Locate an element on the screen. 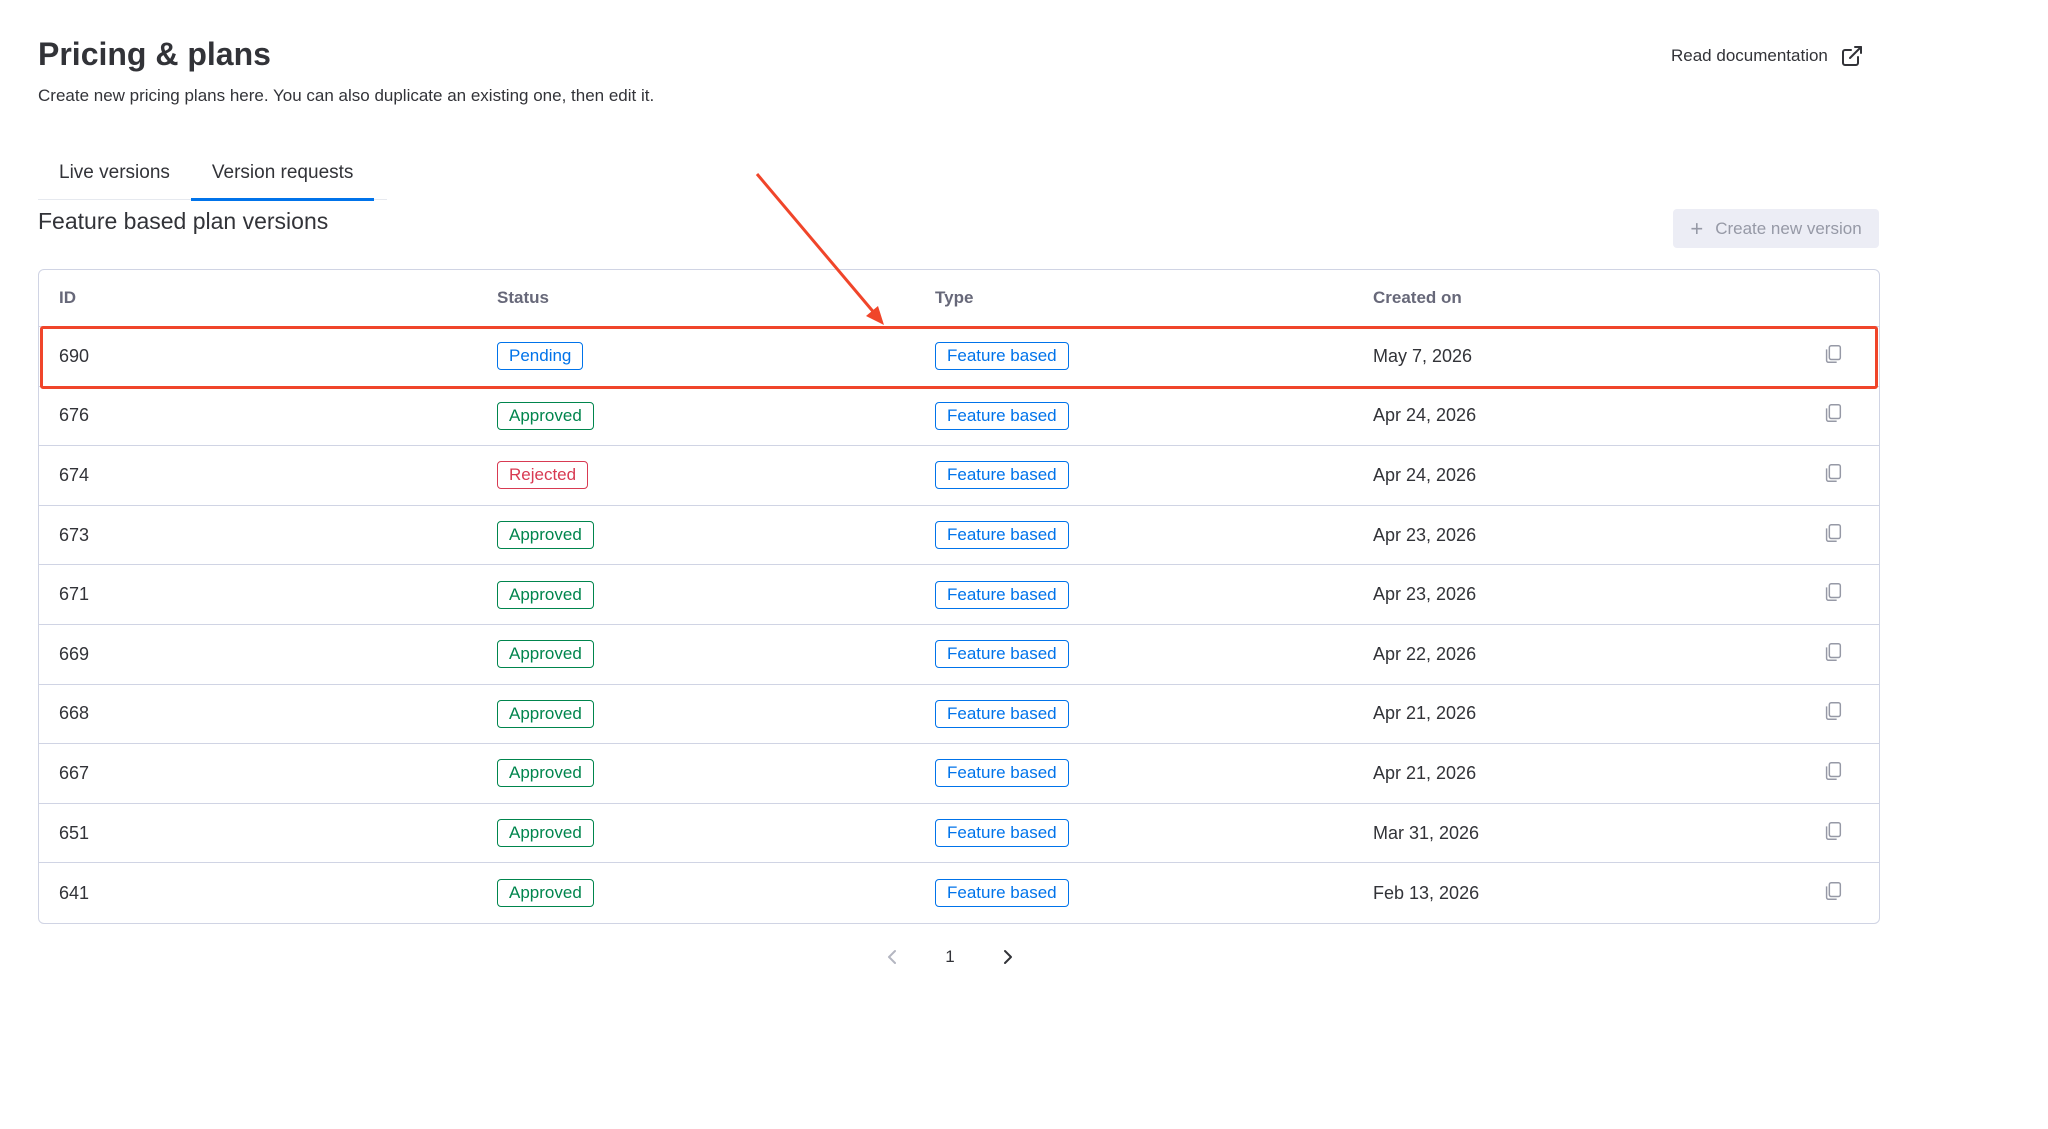 The height and width of the screenshot is (1129, 2048). row-id: 690 is located at coordinates (74, 355).